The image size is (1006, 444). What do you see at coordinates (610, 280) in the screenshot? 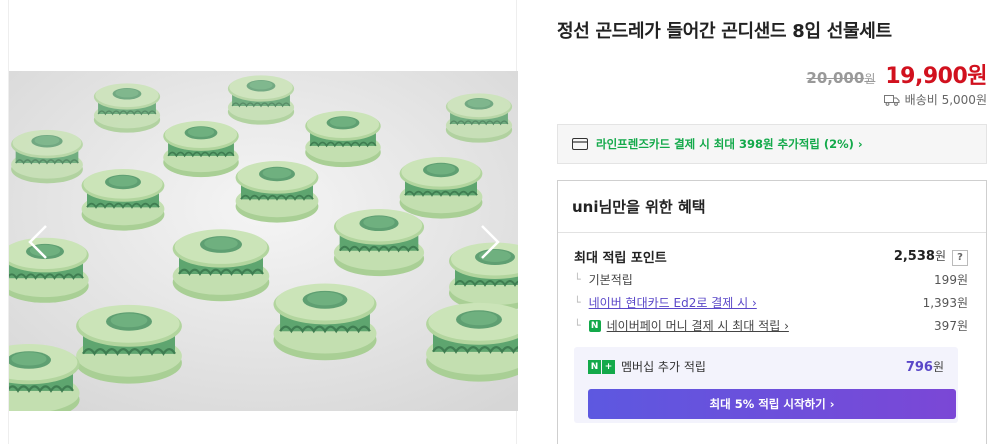
I see `basic-points-label: 기본적립` at bounding box center [610, 280].